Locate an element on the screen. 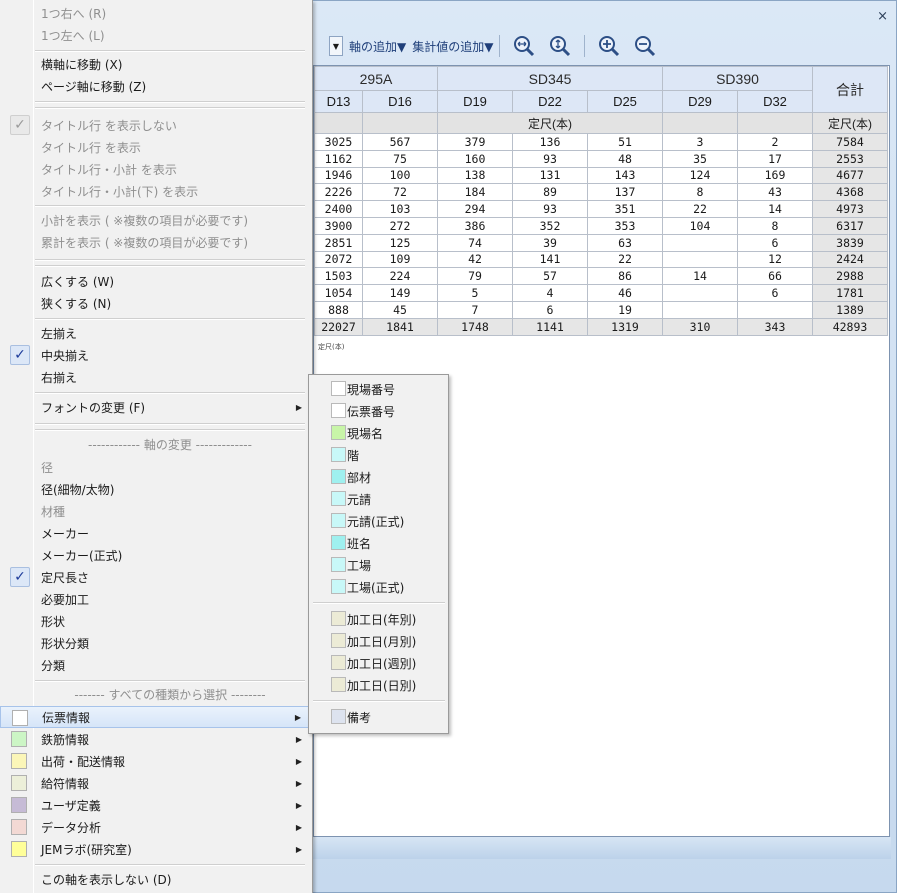 This screenshot has height=893, width=897. table-cell: 39 is located at coordinates (550, 242).